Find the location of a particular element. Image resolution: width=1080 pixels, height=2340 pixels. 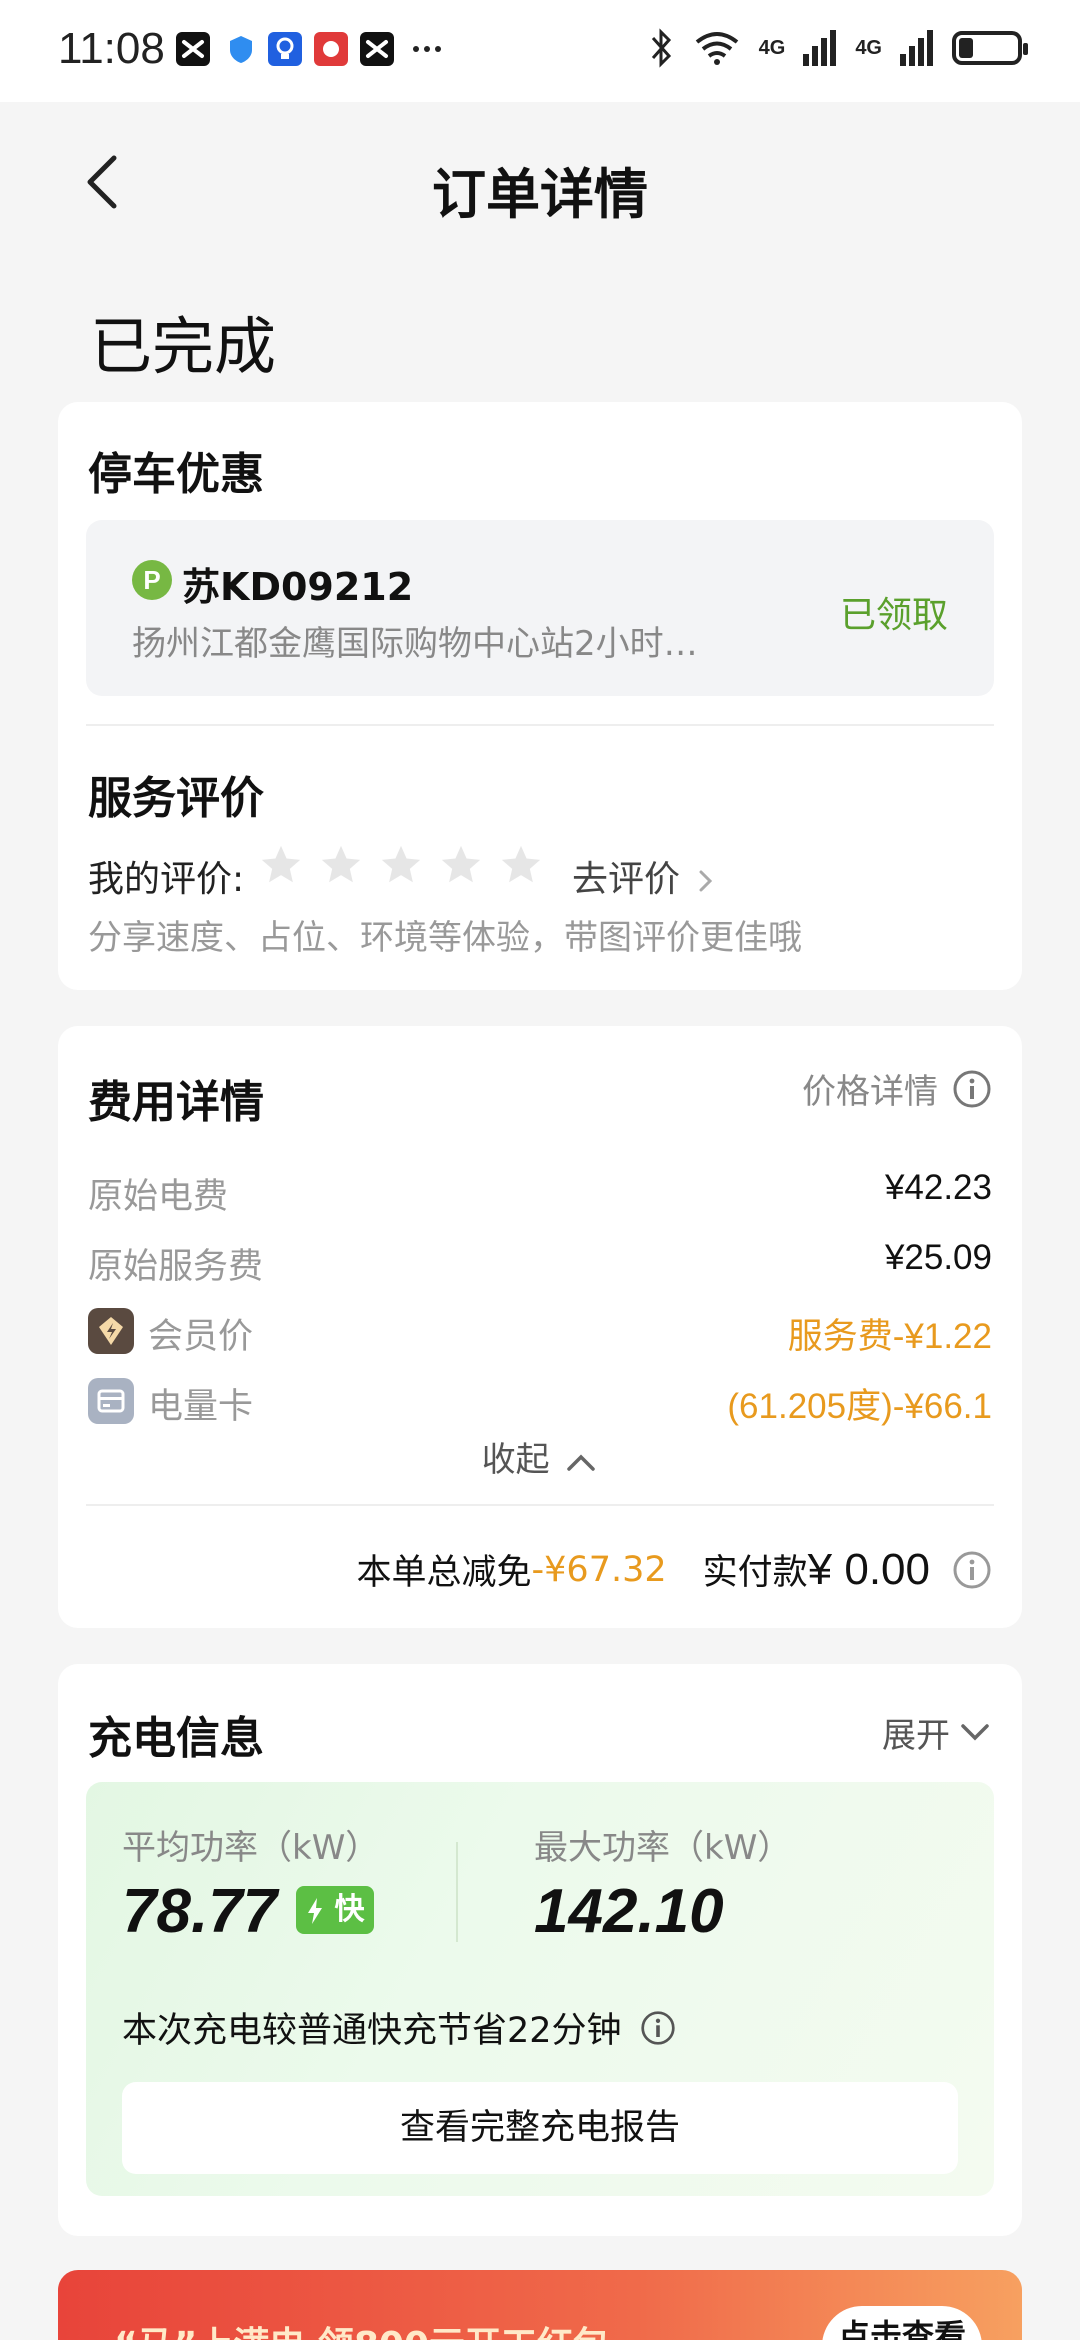

go-rate-link: 去评价 is located at coordinates (643, 876).